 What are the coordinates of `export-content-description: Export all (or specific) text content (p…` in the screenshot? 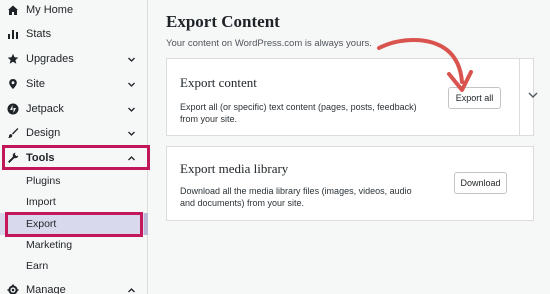 It's located at (298, 113).